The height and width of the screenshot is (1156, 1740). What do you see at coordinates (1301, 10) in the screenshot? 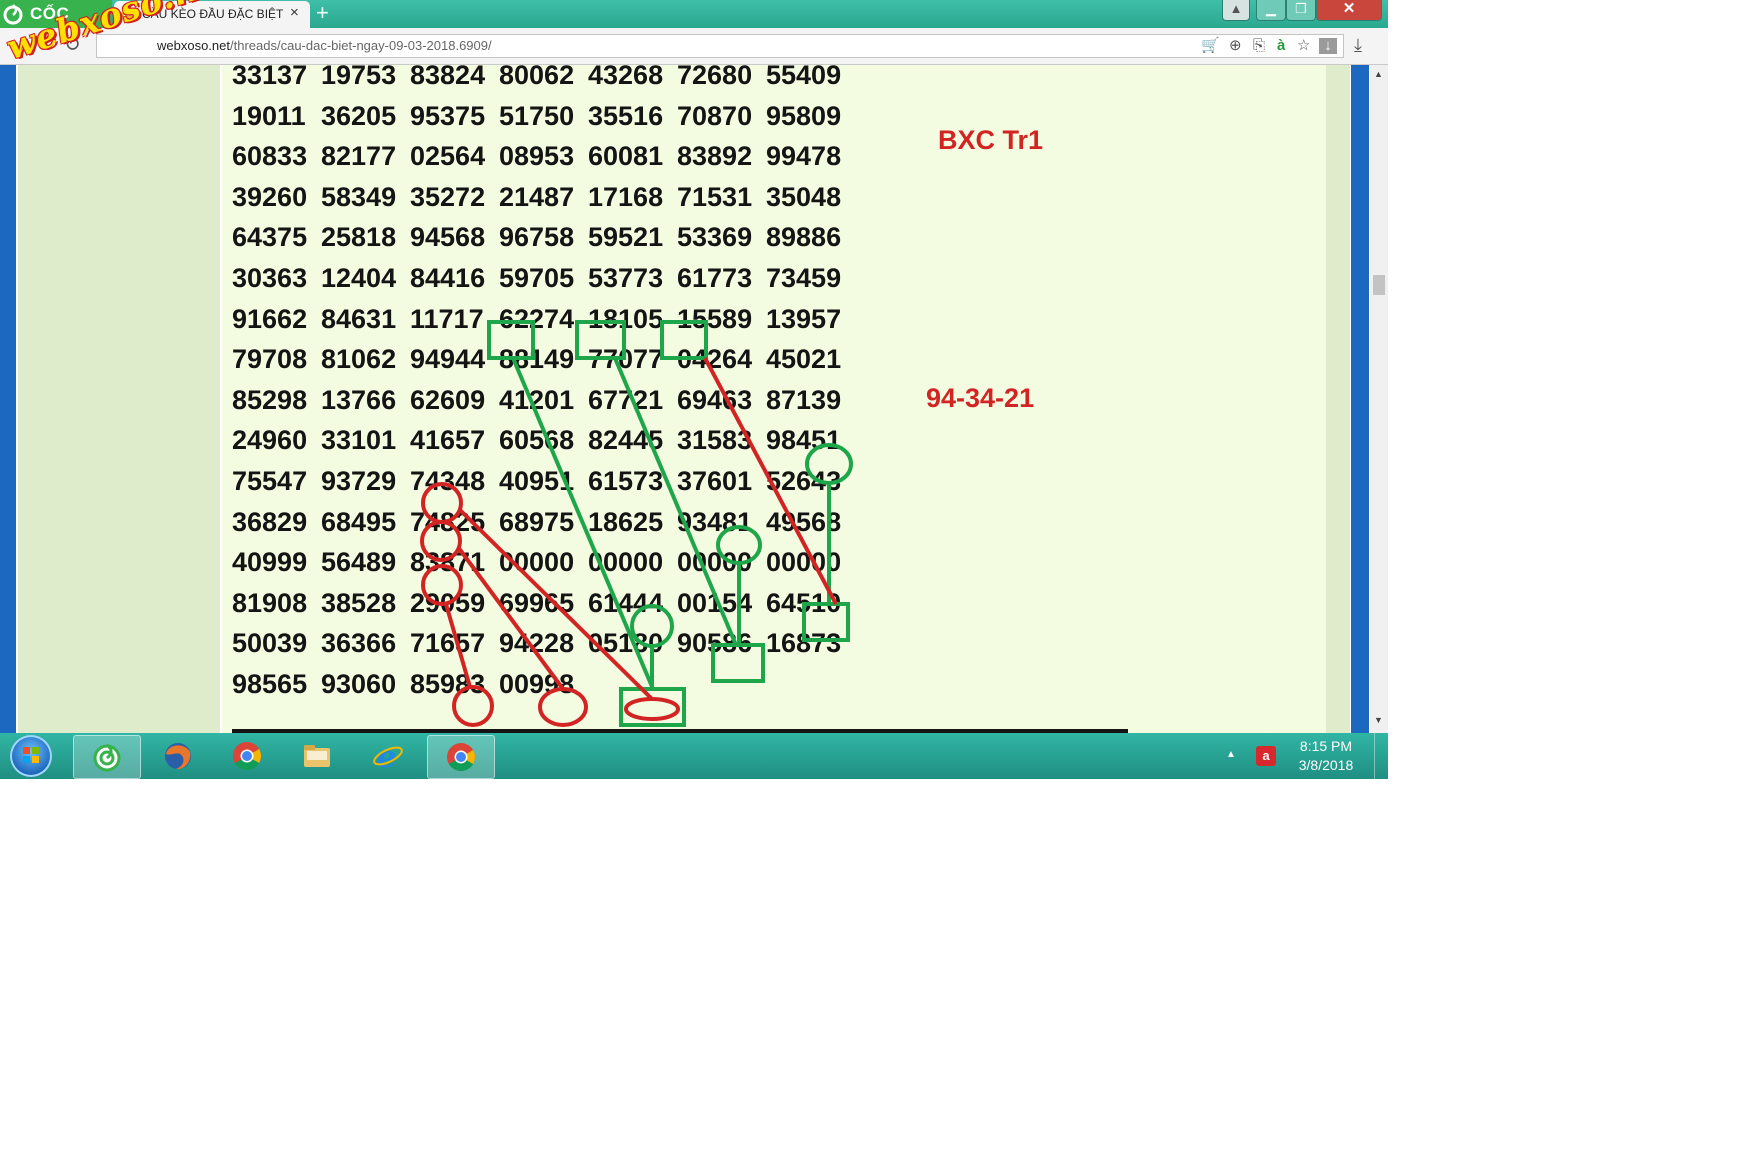
I see `restore-button: ❐` at bounding box center [1301, 10].